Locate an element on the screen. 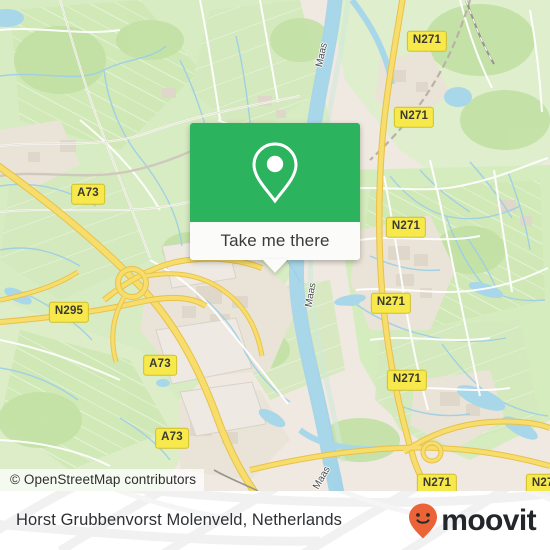 This screenshot has width=550, height=550. callout-icon-panel is located at coordinates (275, 172).